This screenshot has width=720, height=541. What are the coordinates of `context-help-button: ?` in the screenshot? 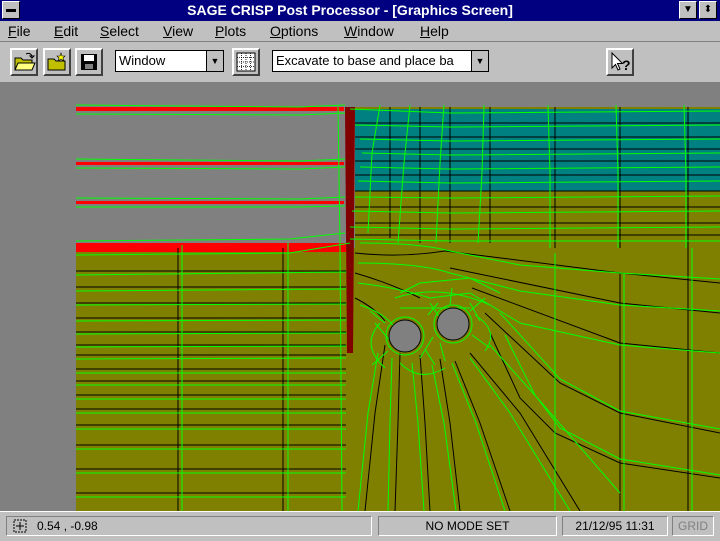 It's located at (620, 62).